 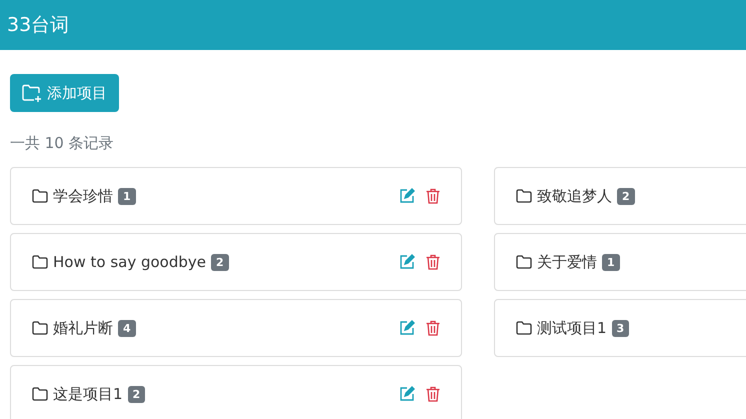 I want to click on project-card: 关于爱情 1, so click(x=620, y=262).